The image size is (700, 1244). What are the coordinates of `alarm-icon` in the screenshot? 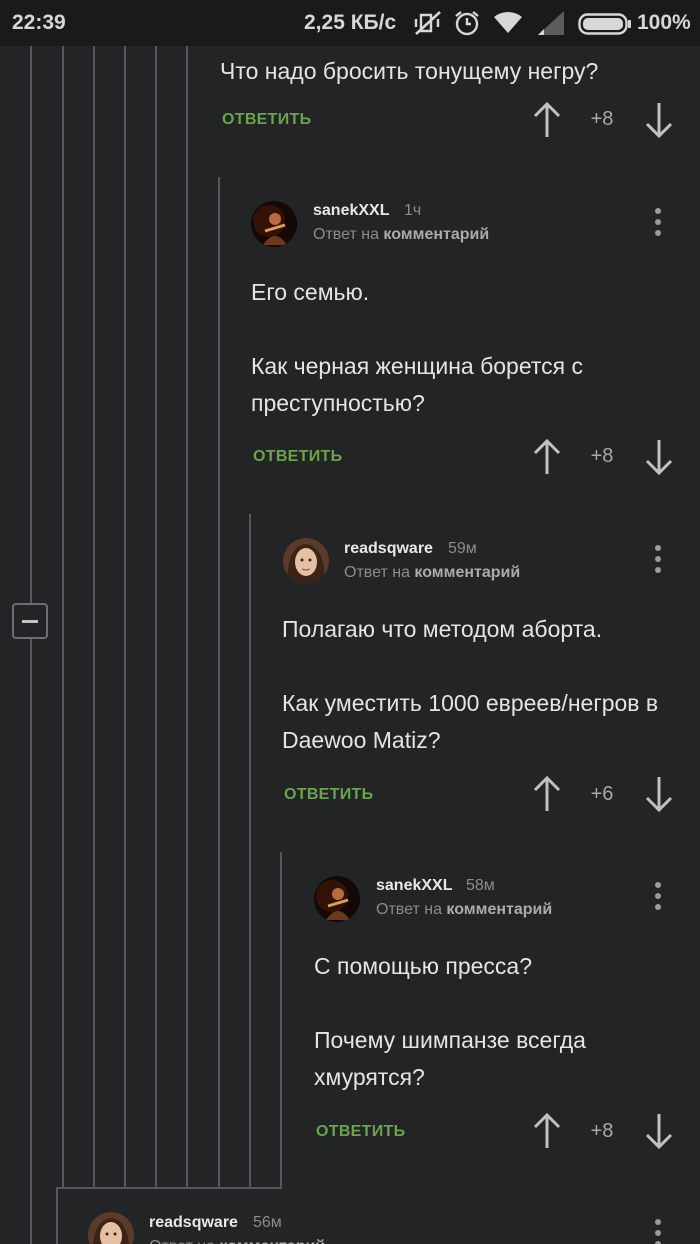 It's located at (467, 23).